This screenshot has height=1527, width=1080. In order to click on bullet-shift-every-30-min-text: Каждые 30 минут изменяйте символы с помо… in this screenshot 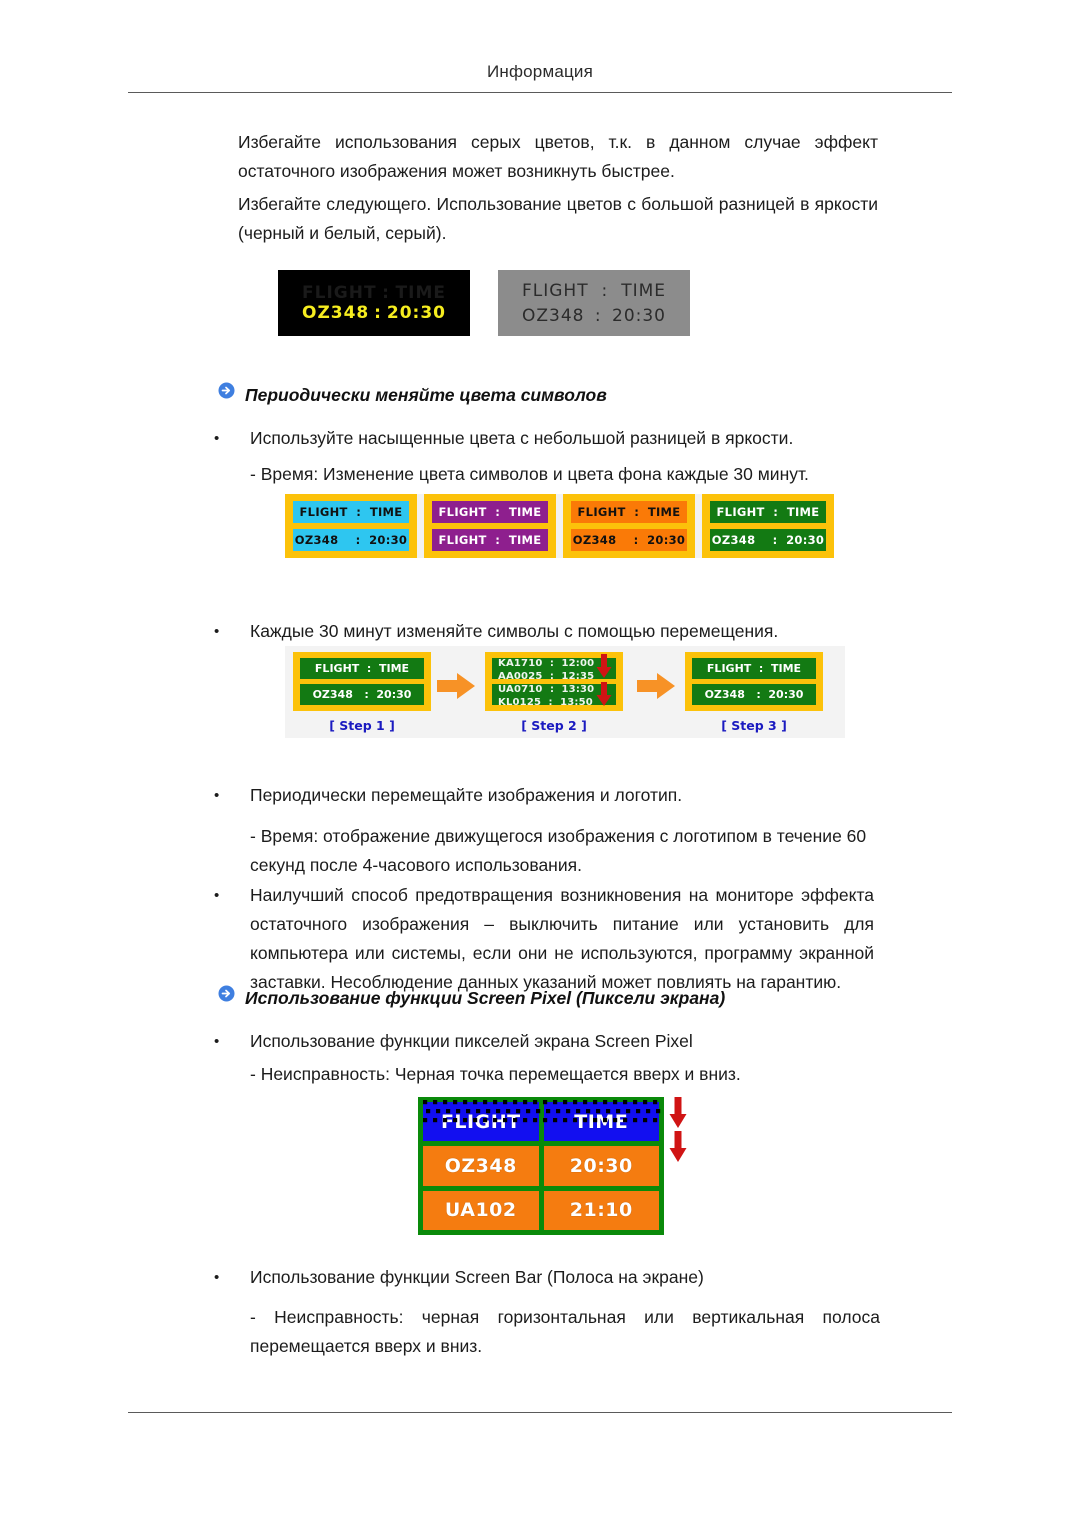, I will do `click(514, 631)`.